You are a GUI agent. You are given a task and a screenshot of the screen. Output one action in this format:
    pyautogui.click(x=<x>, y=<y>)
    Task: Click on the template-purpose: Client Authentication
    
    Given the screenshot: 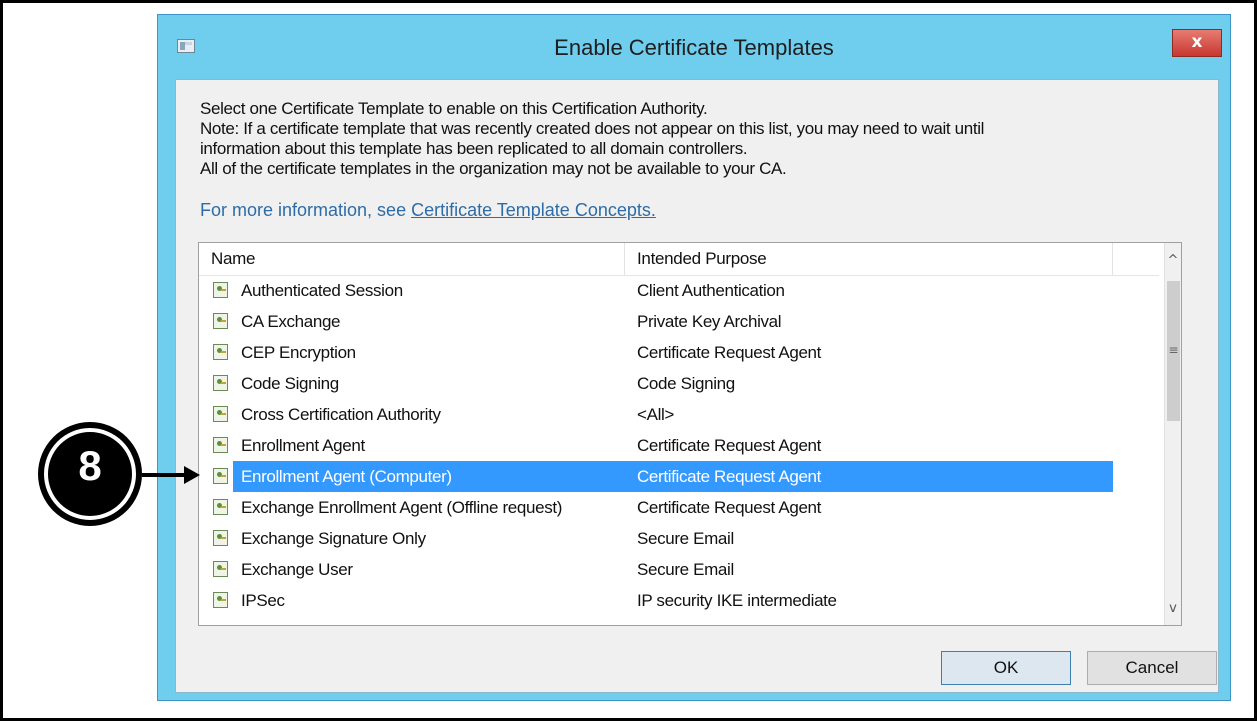 What is the action you would take?
    pyautogui.click(x=711, y=290)
    